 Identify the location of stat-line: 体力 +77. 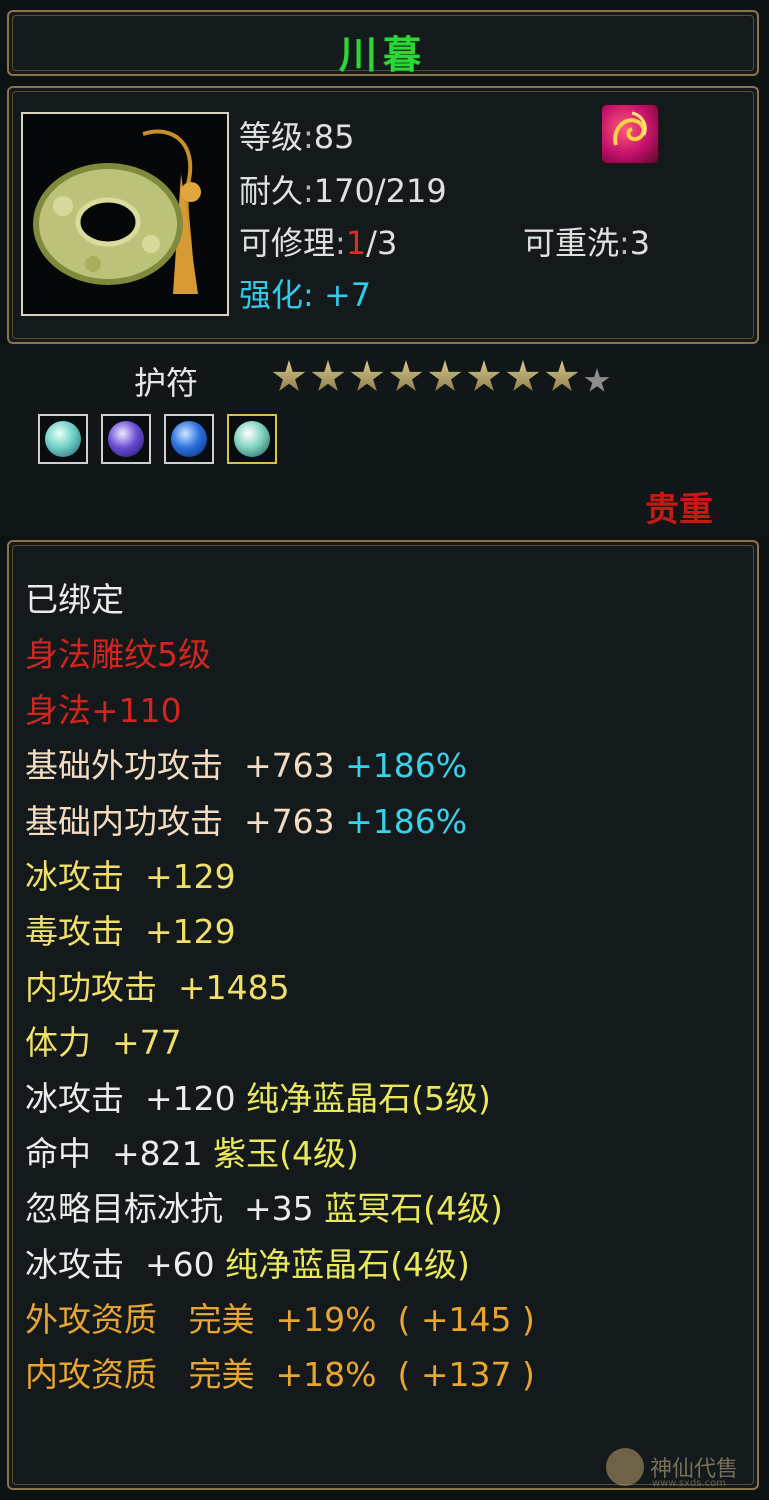
(280, 1042).